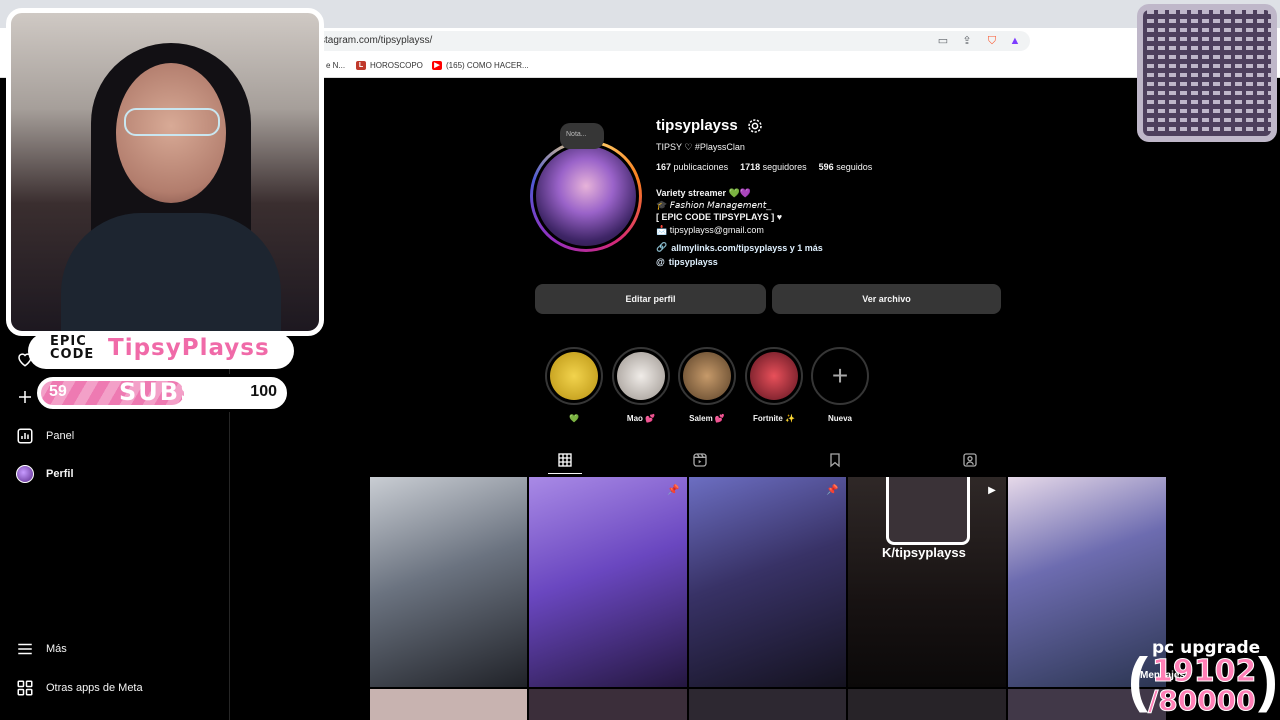 The width and height of the screenshot is (1280, 720). I want to click on webcam-overlay, so click(165, 172).